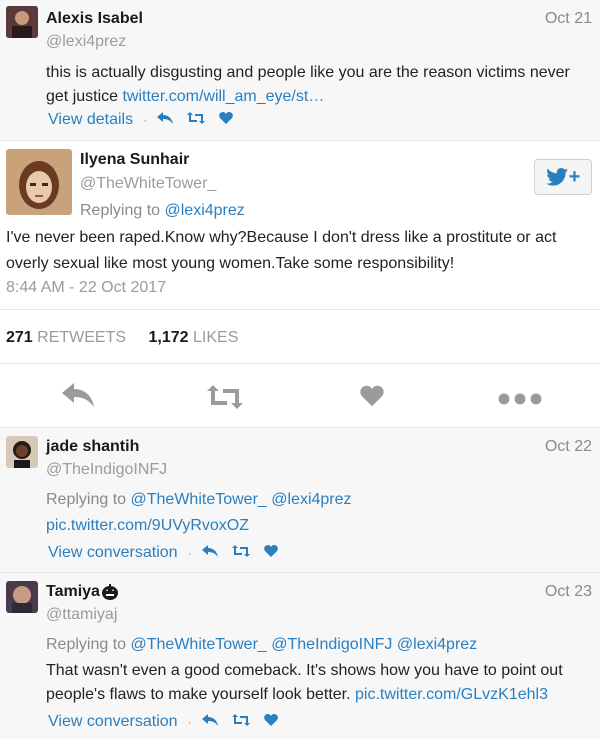 The image size is (600, 739). Describe the element at coordinates (568, 447) in the screenshot. I see `tweet-date: Oct 22` at that location.